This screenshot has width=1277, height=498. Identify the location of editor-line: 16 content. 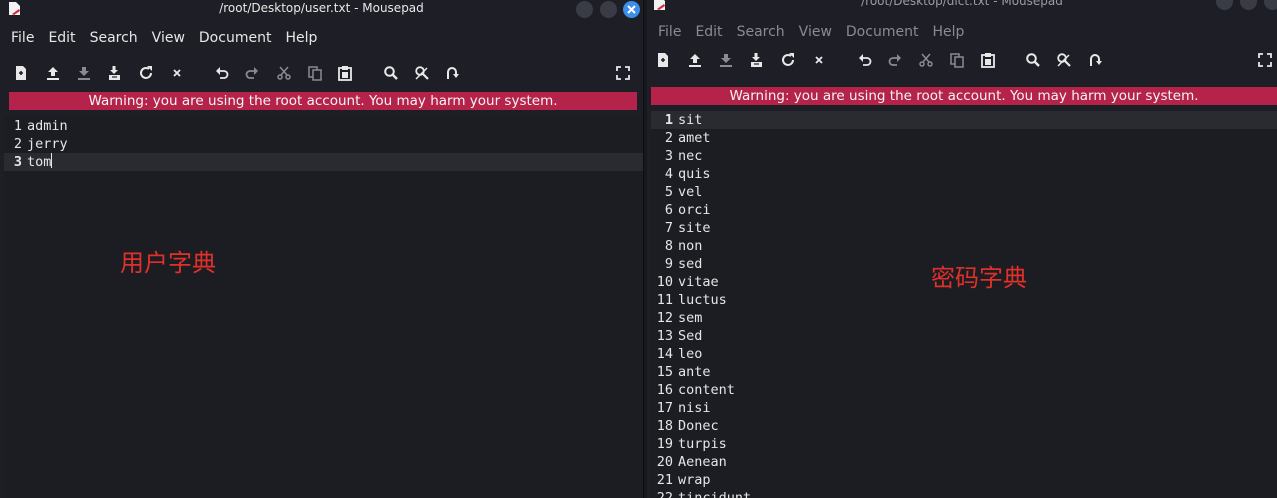
(964, 390).